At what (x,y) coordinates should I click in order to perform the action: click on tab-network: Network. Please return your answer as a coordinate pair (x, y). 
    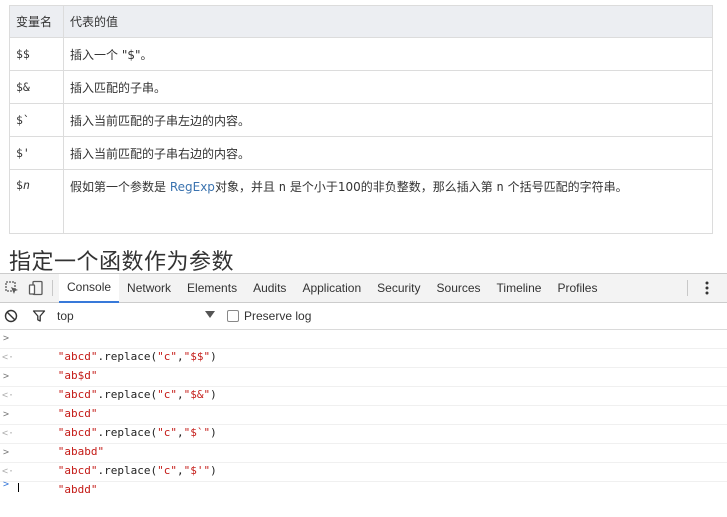
    Looking at the image, I should click on (149, 288).